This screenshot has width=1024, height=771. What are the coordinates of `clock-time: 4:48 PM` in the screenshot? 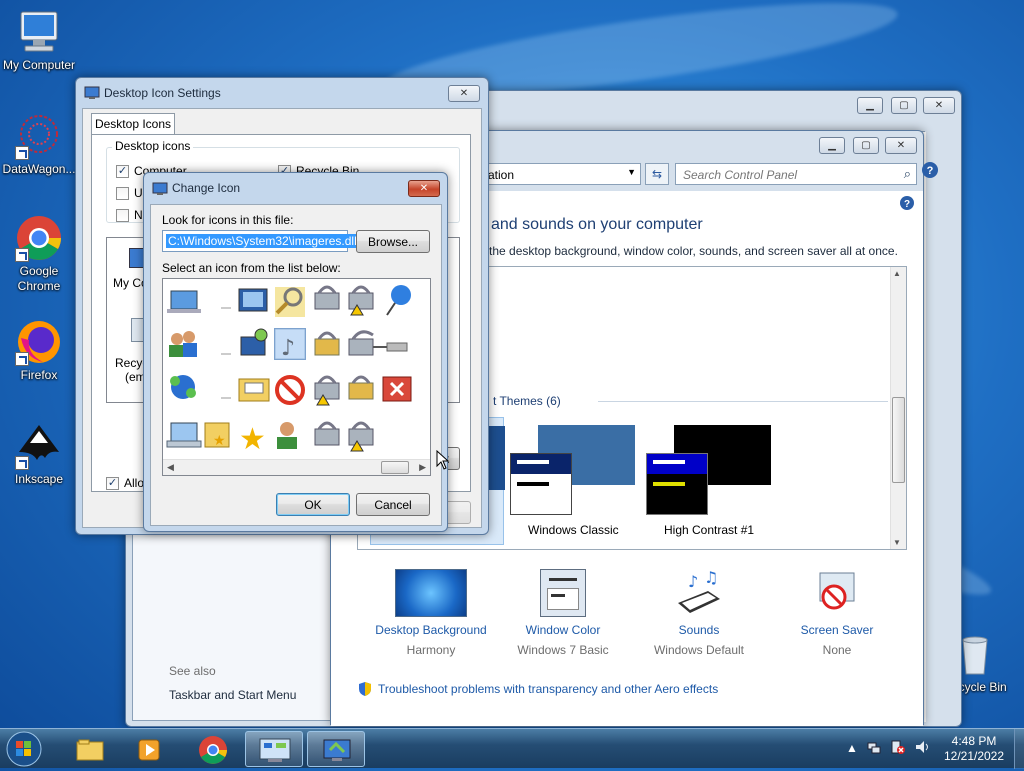 It's located at (974, 741).